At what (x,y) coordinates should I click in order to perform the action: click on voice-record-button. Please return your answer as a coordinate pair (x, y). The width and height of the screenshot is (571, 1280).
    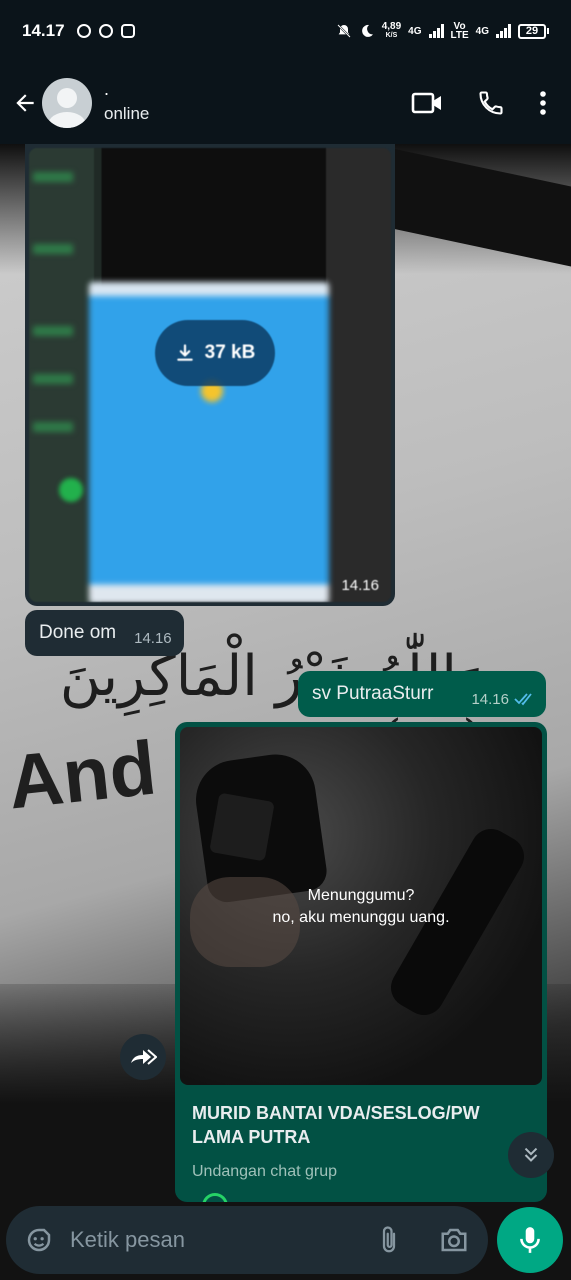
    Looking at the image, I should click on (530, 1240).